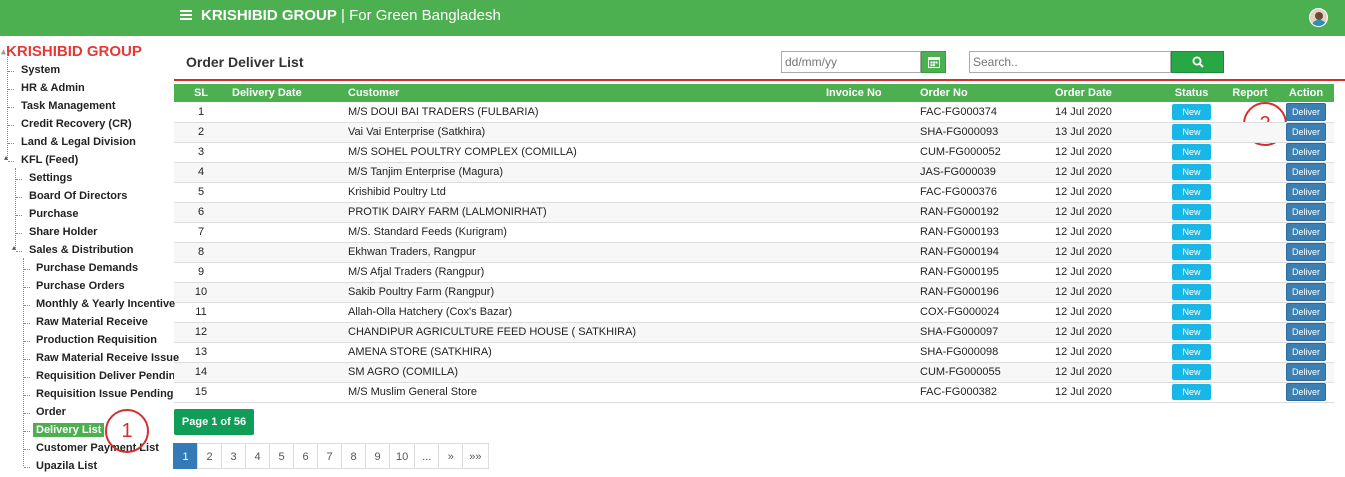 The height and width of the screenshot is (477, 1345). I want to click on search-input, so click(1070, 62).